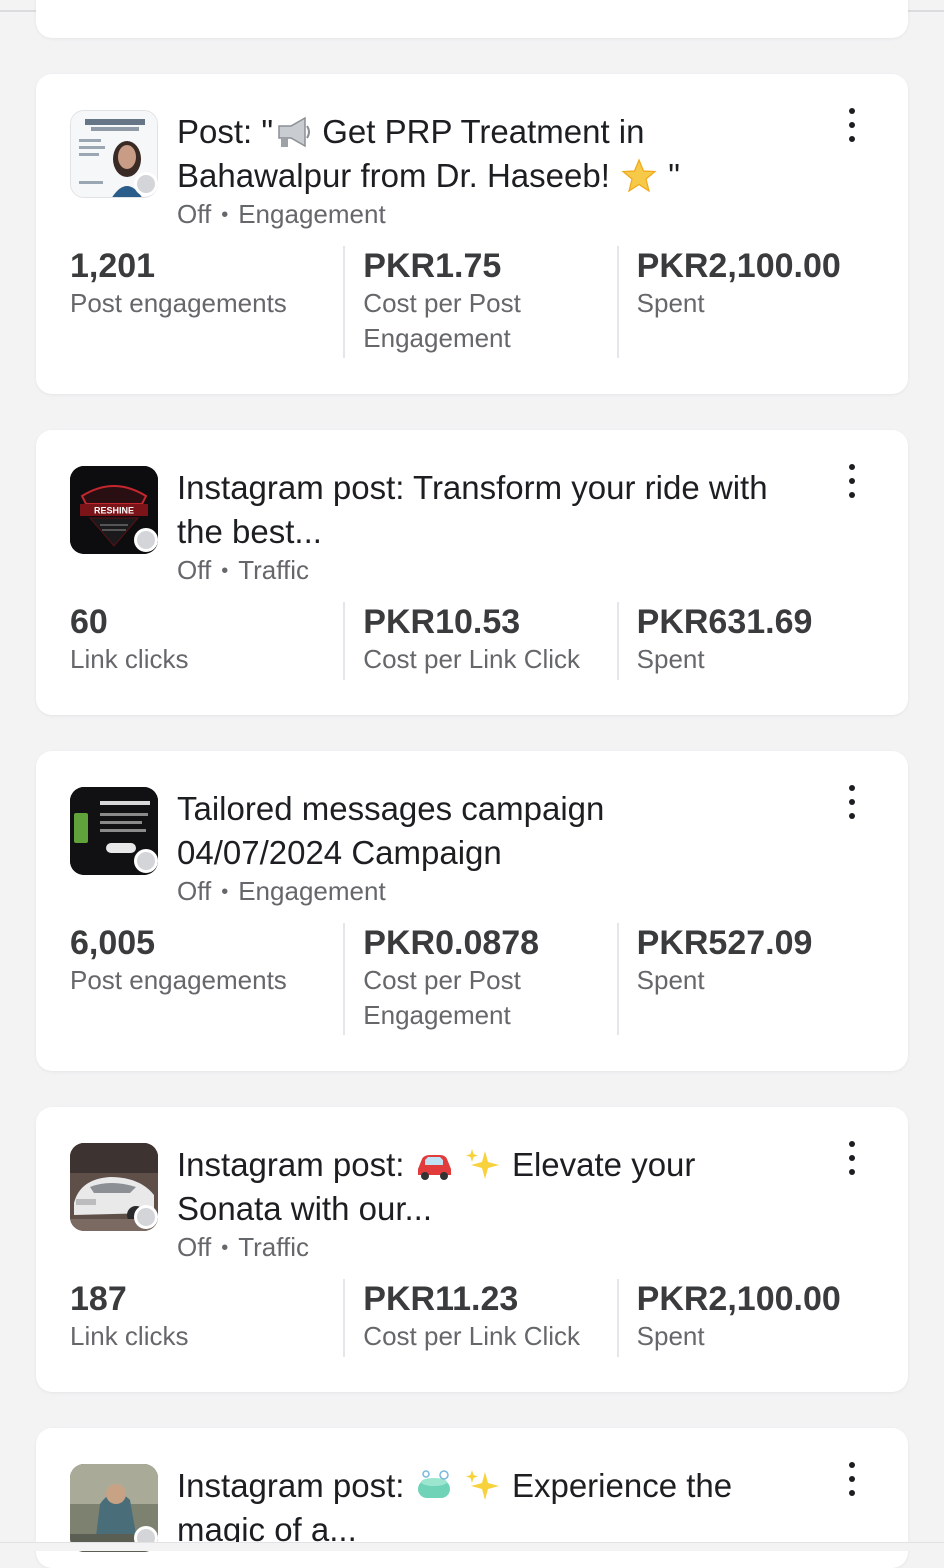  I want to click on soap-icon, so click(434, 1486).